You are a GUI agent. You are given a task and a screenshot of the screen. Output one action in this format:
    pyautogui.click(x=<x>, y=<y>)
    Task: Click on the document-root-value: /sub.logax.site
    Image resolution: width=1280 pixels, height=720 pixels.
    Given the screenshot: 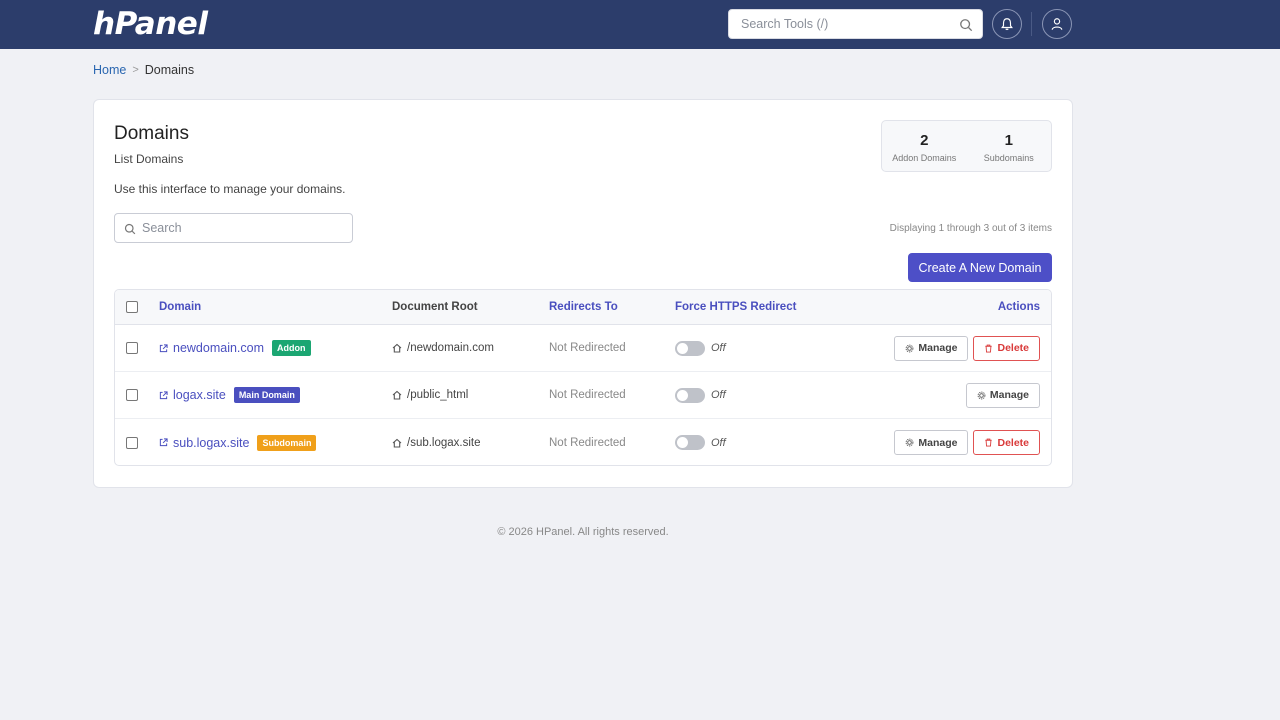 What is the action you would take?
    pyautogui.click(x=444, y=442)
    